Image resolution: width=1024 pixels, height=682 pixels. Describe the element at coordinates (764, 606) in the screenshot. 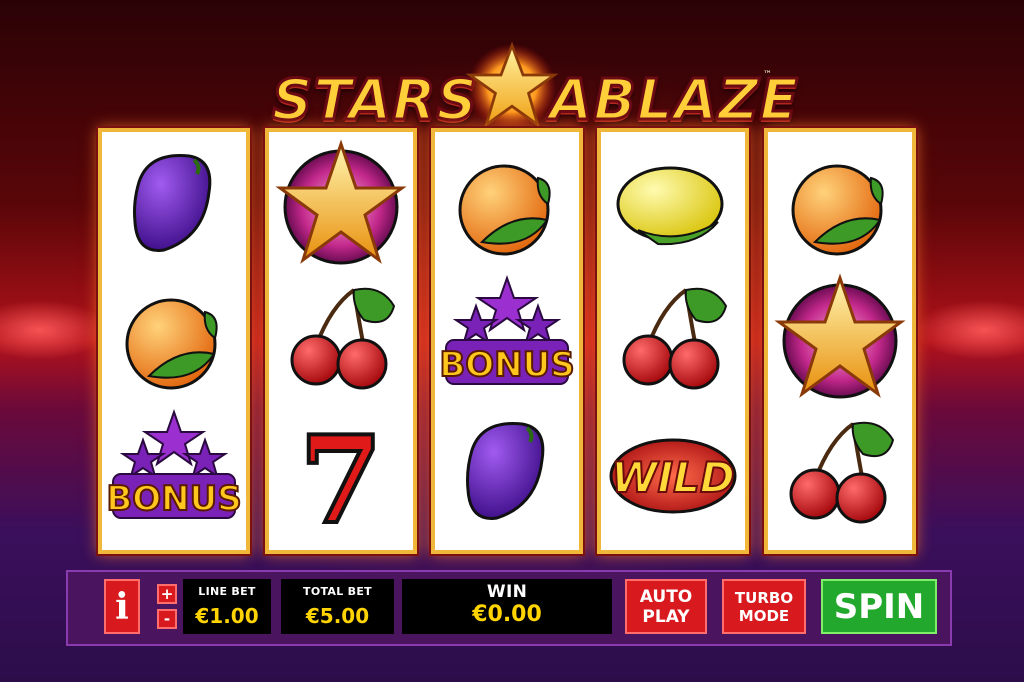

I see `turbo-mode-button: TURBO MODE` at that location.